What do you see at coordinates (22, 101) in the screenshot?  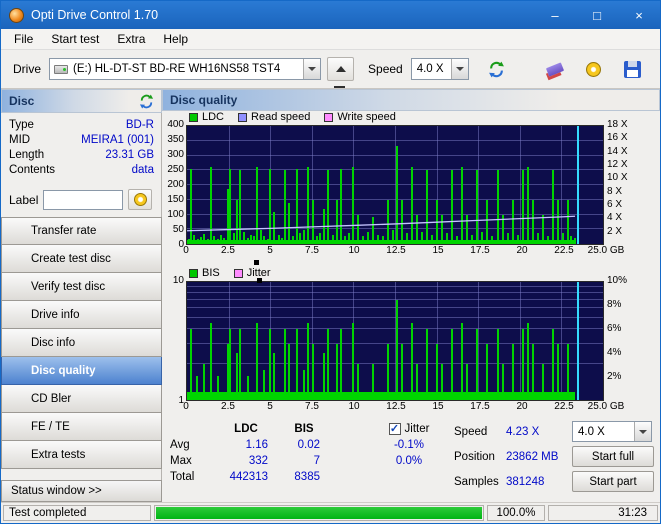 I see `disc-header-label: Disc` at bounding box center [22, 101].